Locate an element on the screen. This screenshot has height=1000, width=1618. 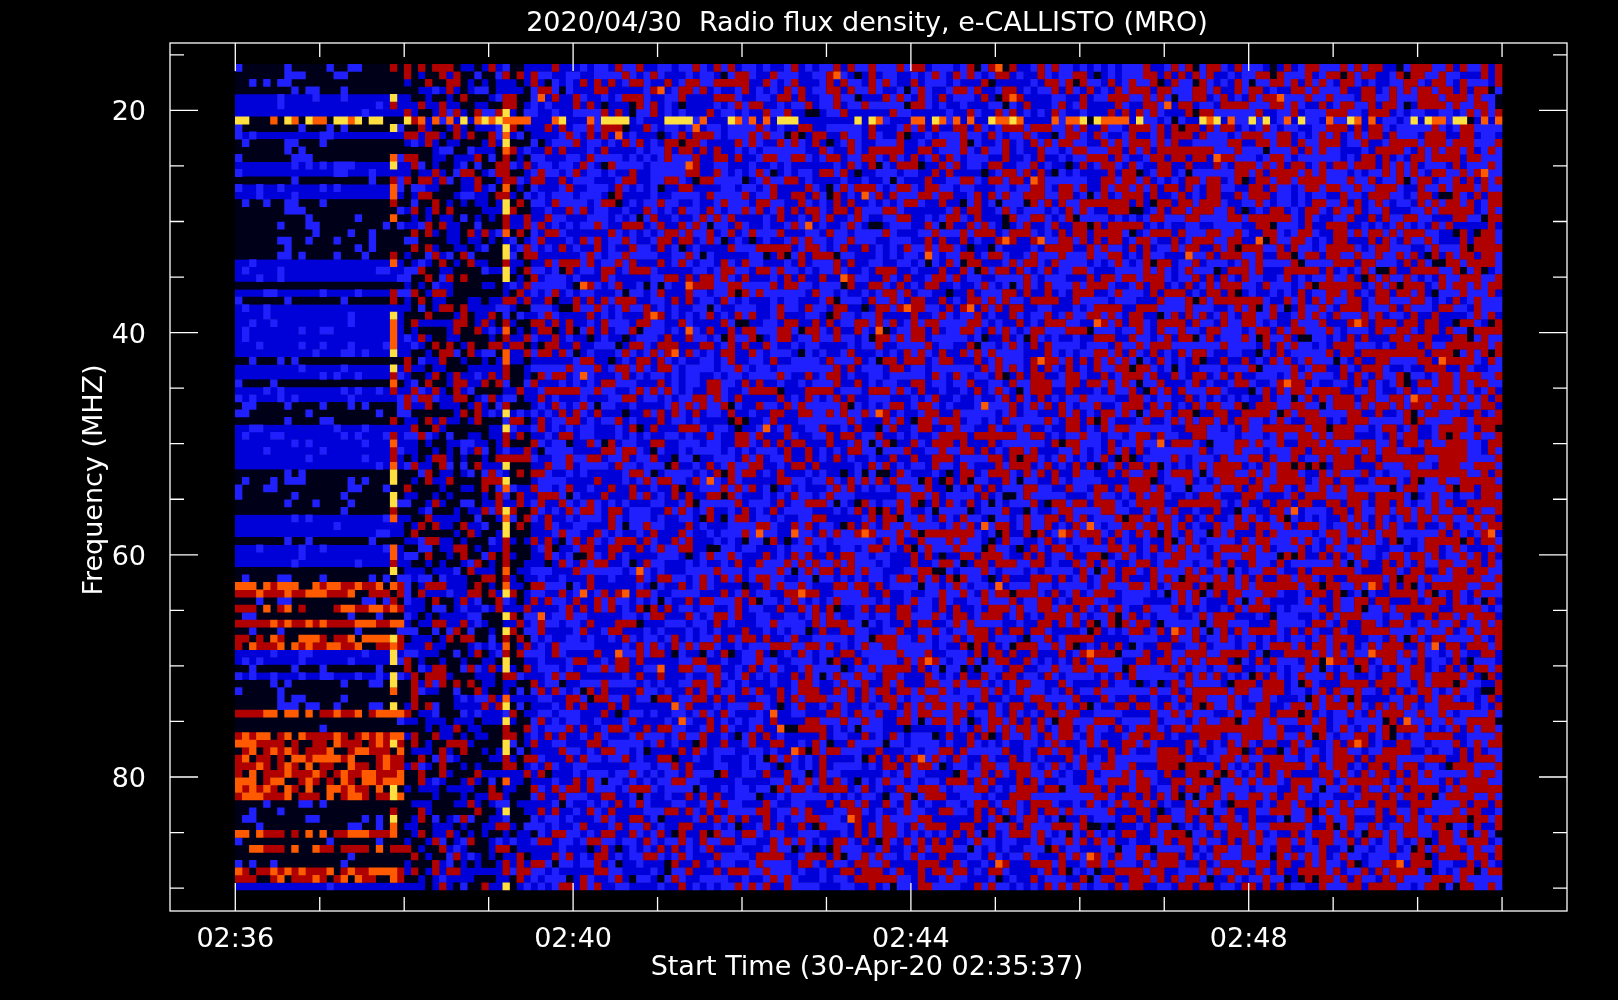
x-tick-label: 02:40 is located at coordinates (573, 937).